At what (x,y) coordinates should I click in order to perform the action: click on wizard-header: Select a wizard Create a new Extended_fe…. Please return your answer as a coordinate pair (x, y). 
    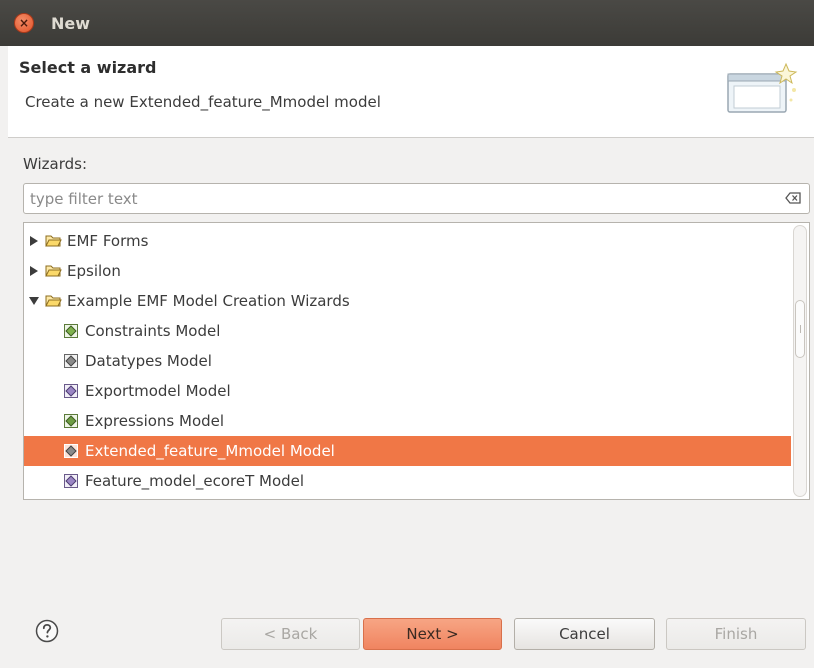
    Looking at the image, I should click on (411, 92).